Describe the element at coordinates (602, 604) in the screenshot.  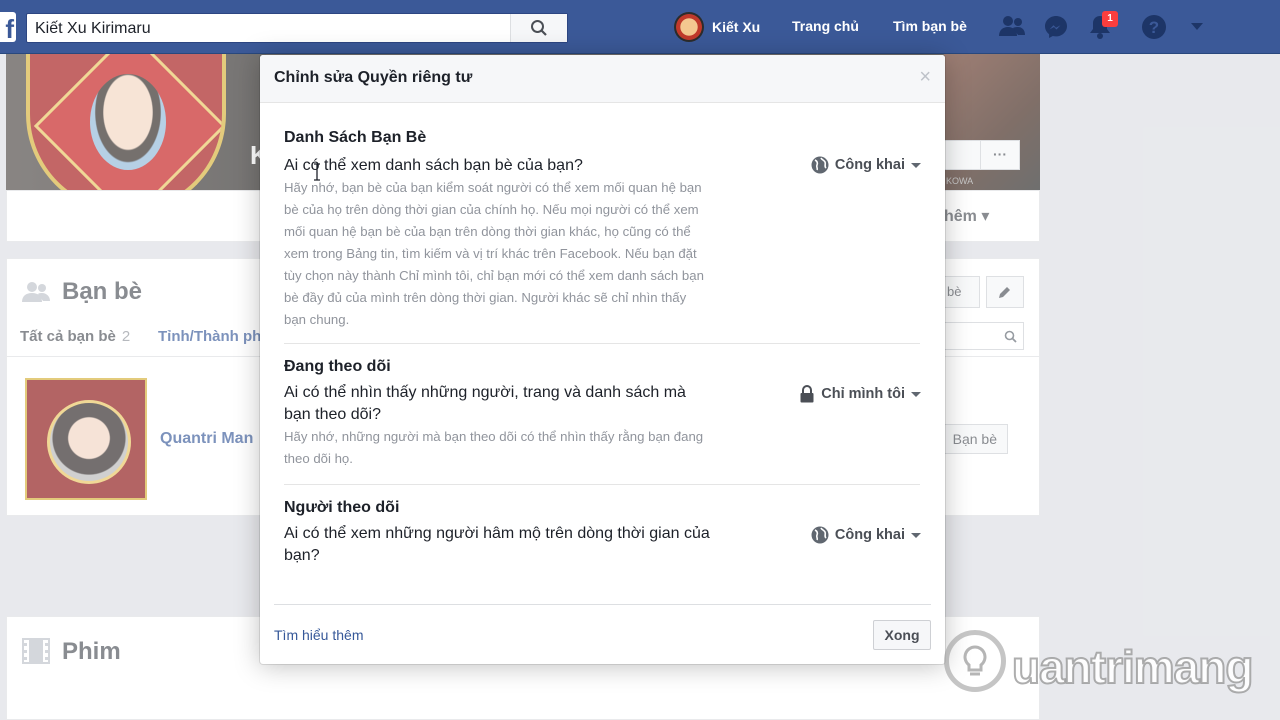
I see `footer-divider` at that location.